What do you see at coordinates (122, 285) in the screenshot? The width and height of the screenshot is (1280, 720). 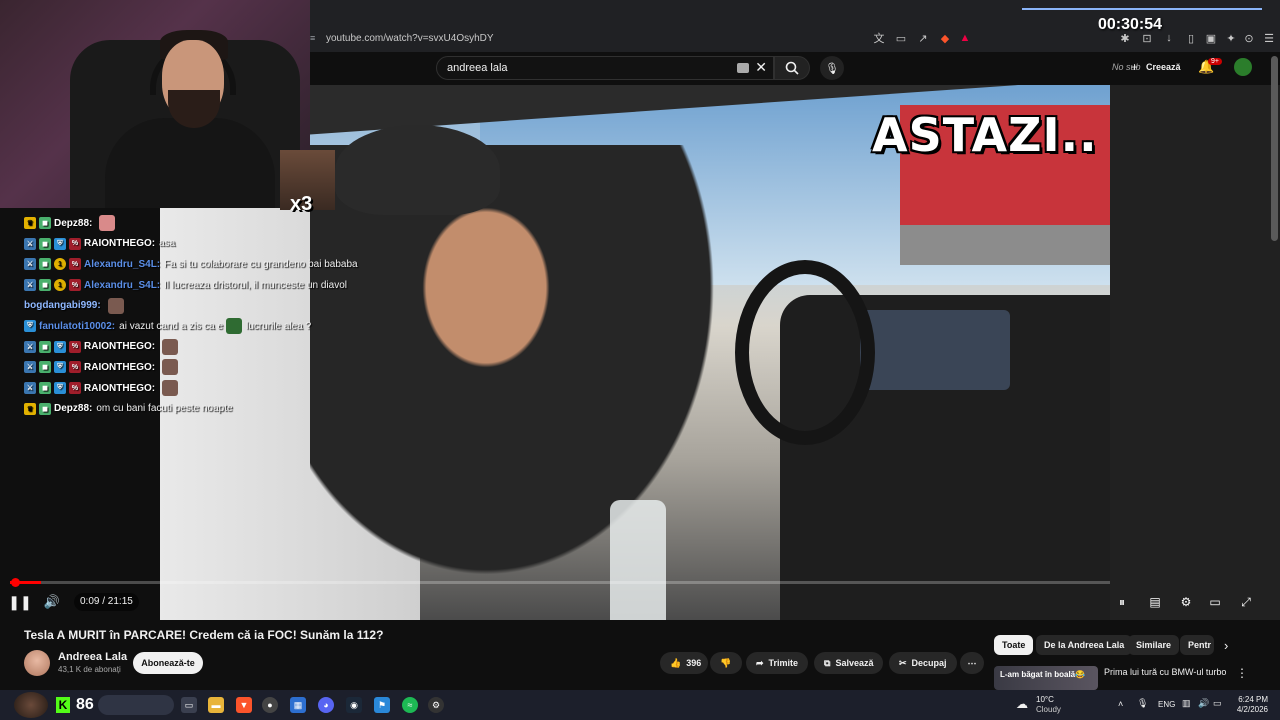 I see `chat-username: Alexandru_S4L:` at bounding box center [122, 285].